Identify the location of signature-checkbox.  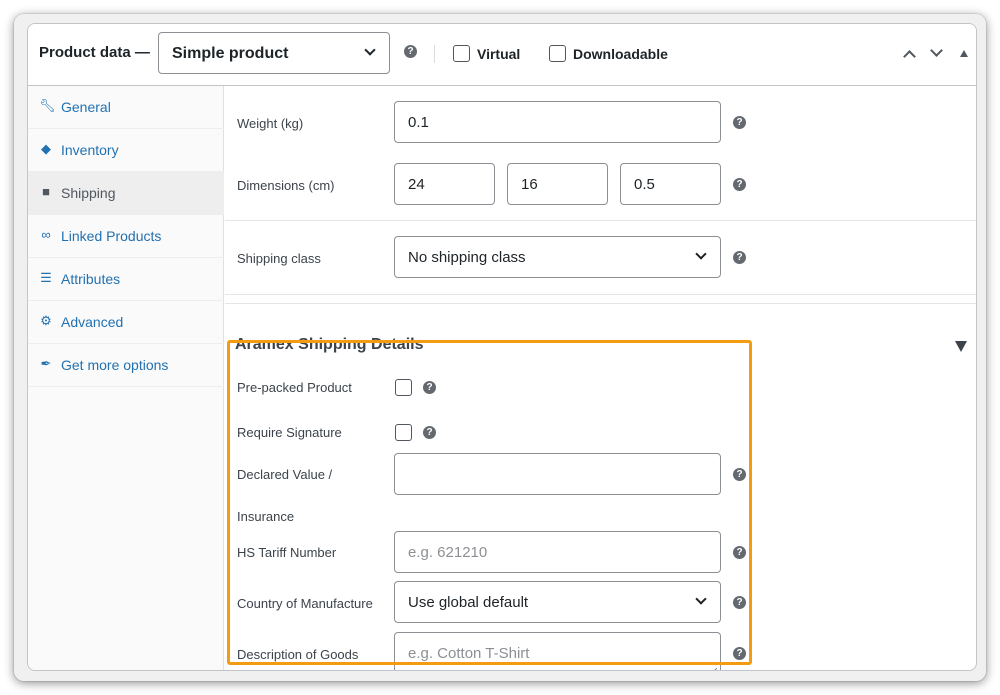
(403, 432).